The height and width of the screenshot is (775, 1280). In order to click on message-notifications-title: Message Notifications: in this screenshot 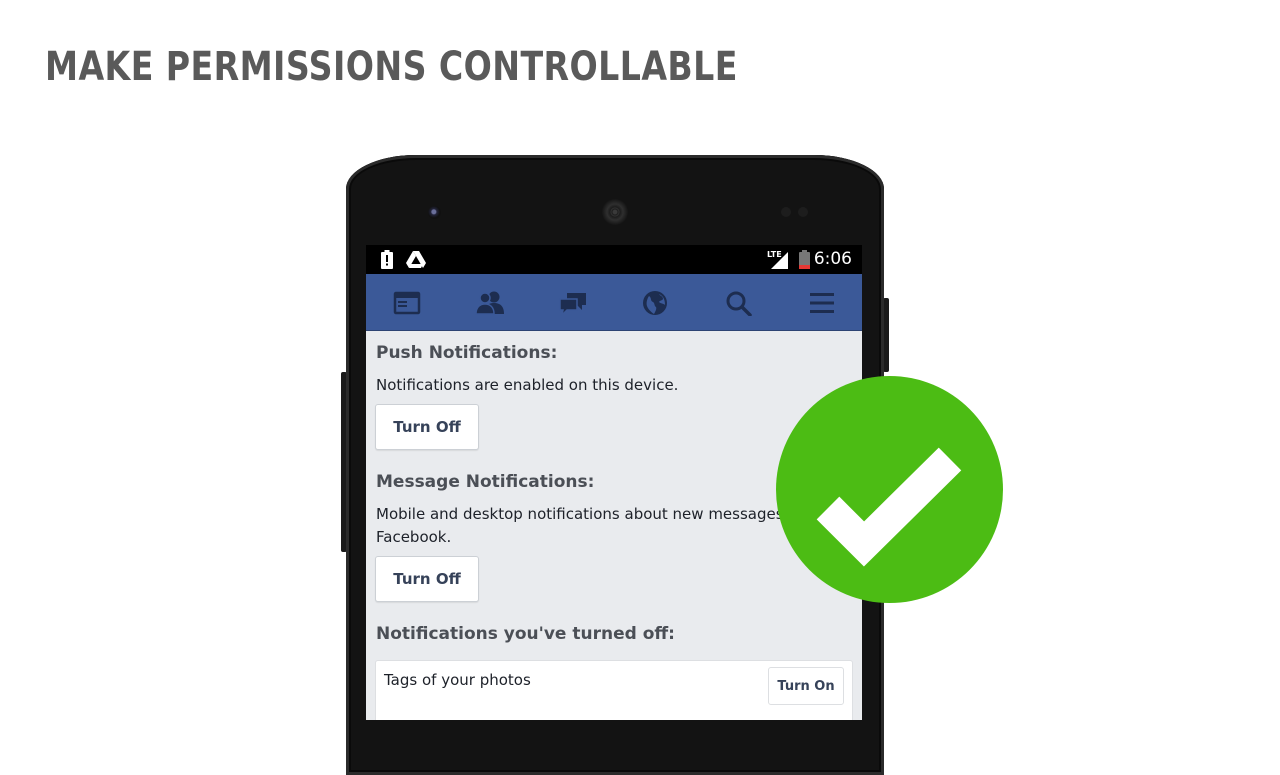, I will do `click(485, 482)`.